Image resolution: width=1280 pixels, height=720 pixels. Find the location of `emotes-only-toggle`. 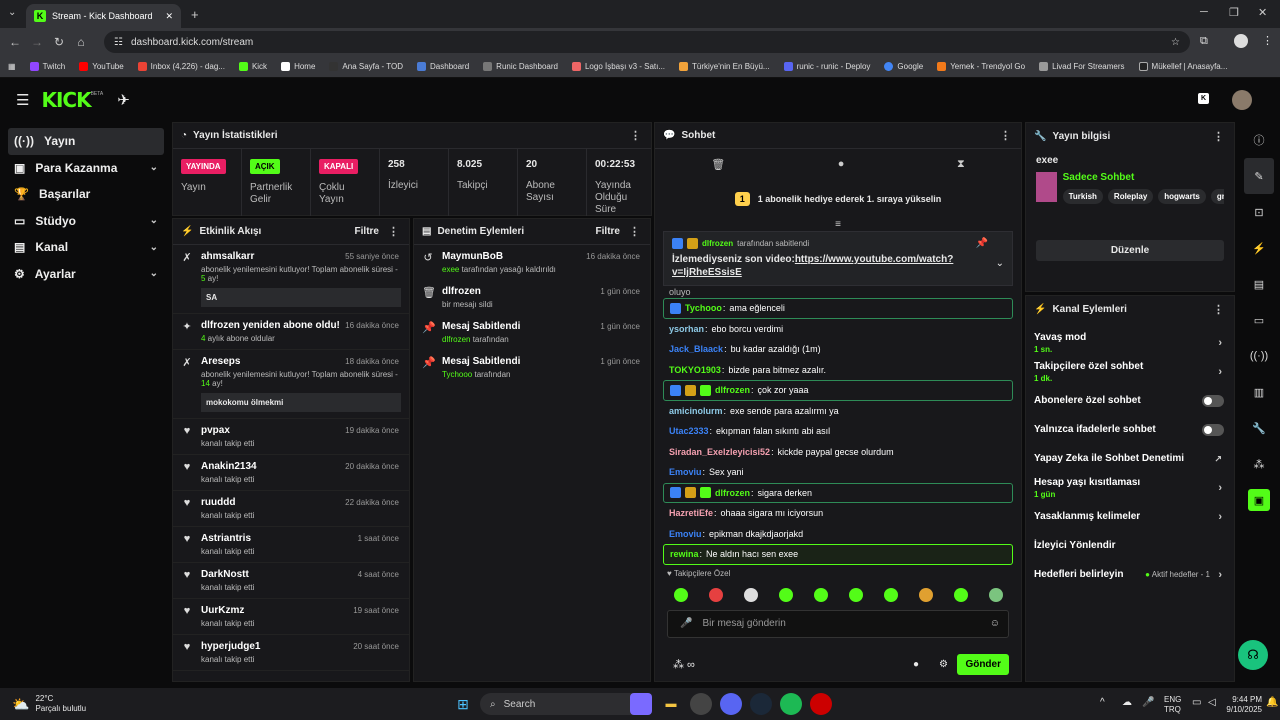

emotes-only-toggle is located at coordinates (1213, 429).